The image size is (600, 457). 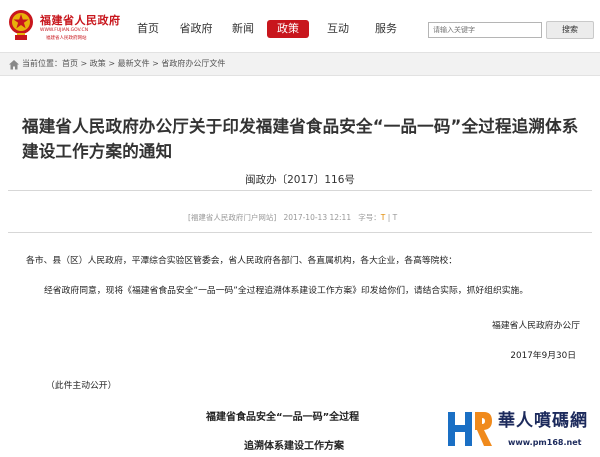 What do you see at coordinates (193, 63) in the screenshot?
I see `breadcrumb-item-office-docs: 省政府办公厅文件` at bounding box center [193, 63].